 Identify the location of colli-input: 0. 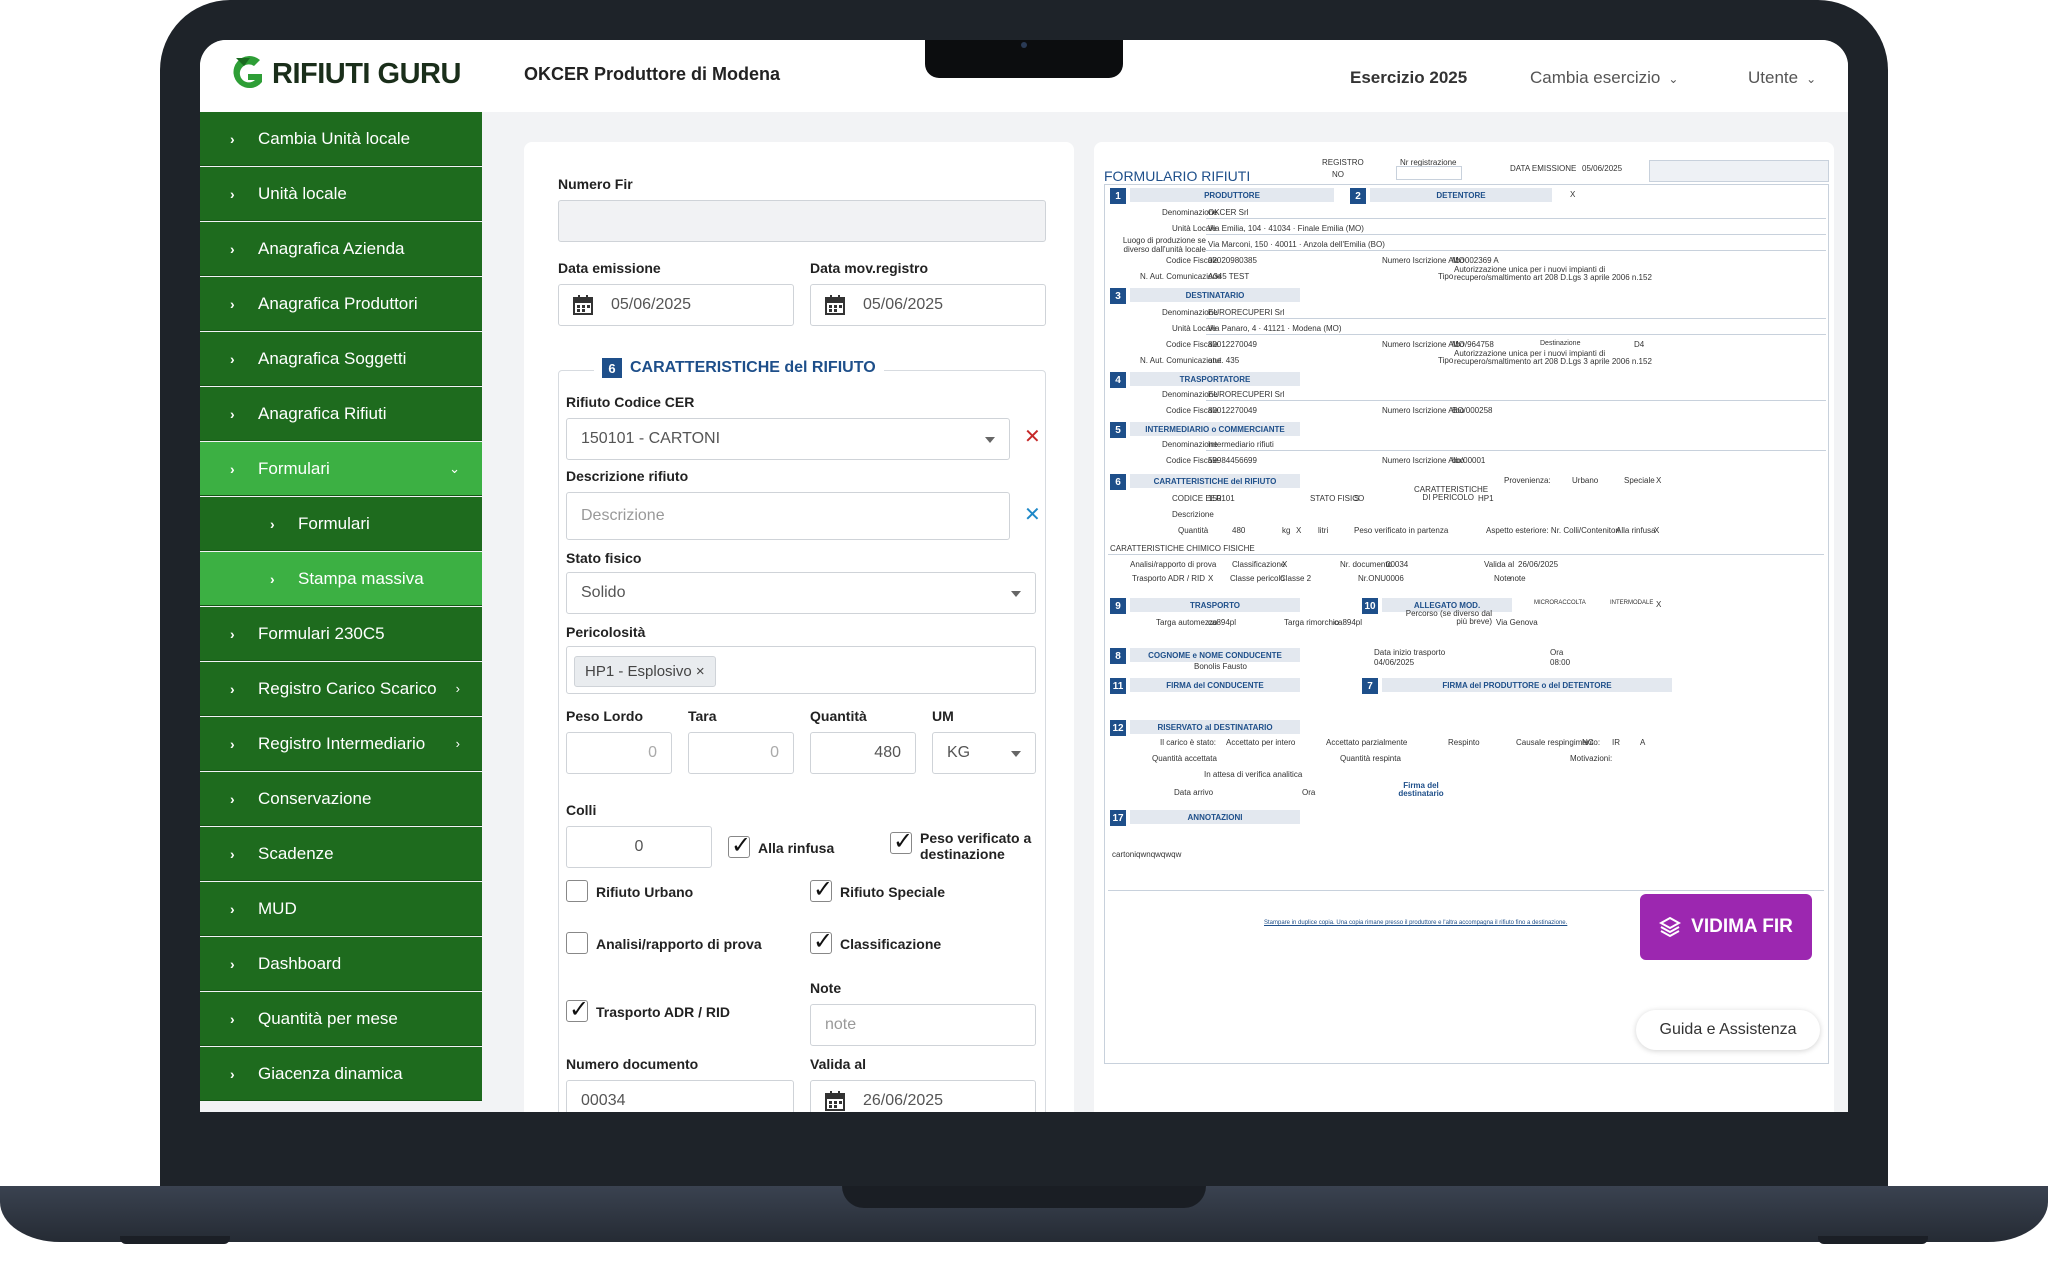
(639, 847).